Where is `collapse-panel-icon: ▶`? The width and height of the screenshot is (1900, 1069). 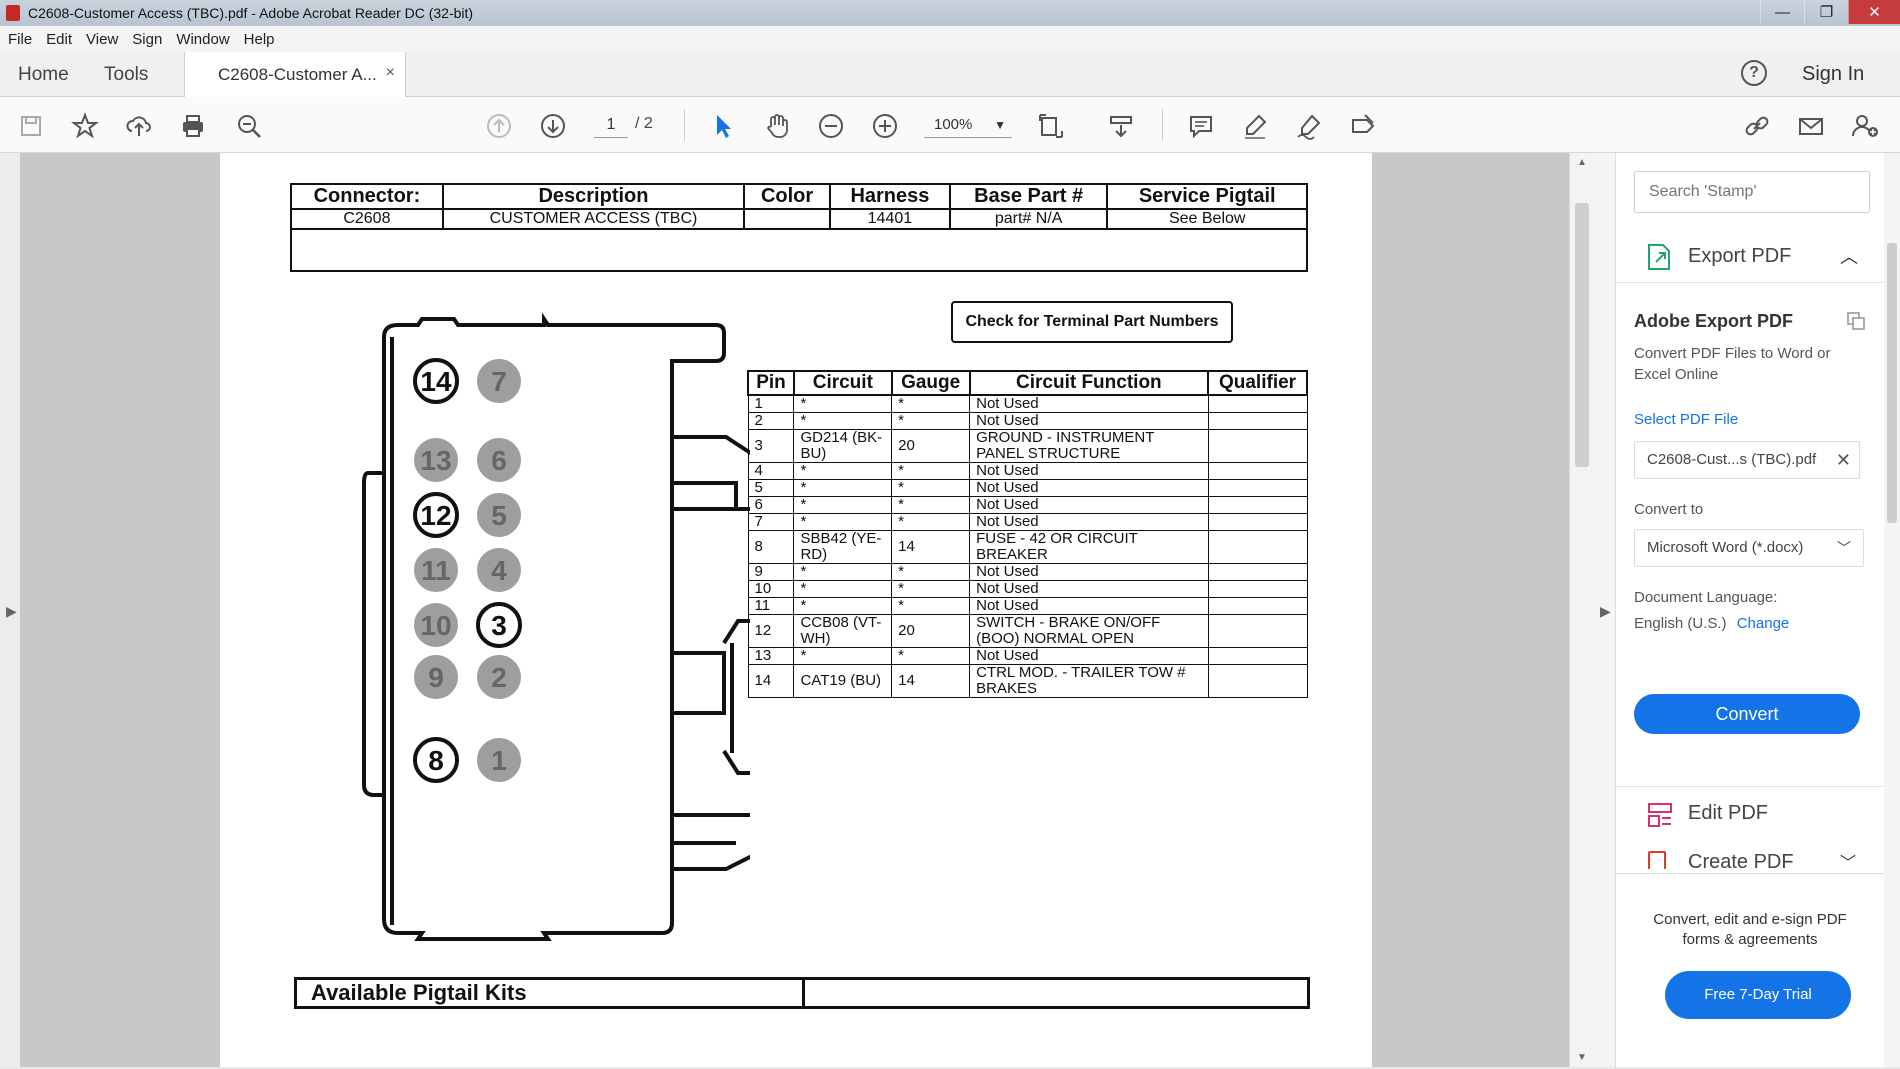 collapse-panel-icon: ▶ is located at coordinates (1605, 611).